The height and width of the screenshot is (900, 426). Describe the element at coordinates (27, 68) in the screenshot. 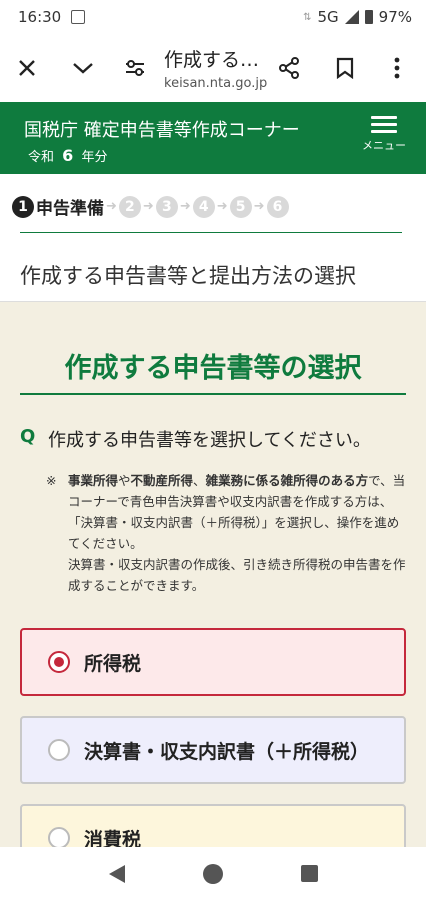

I see `close-icon` at that location.